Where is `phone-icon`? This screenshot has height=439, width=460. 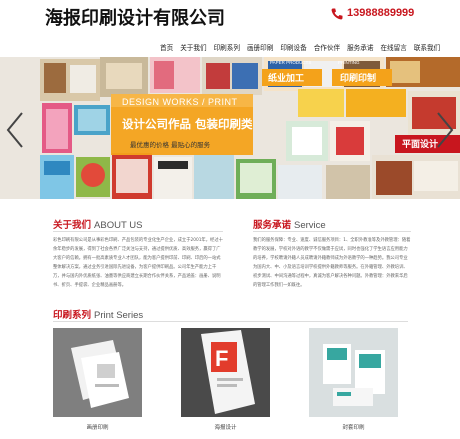
phone-icon is located at coordinates (337, 13).